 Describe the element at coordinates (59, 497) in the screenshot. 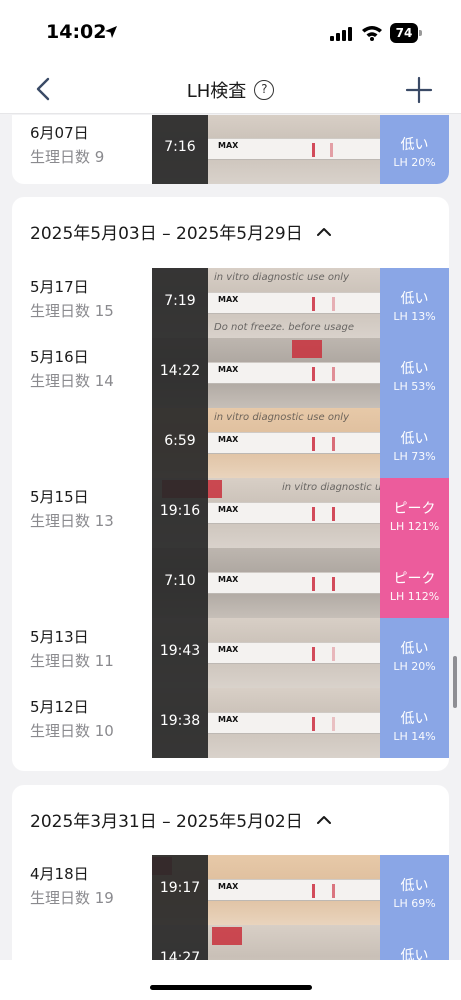

I see `entry-date: 5月15日` at that location.